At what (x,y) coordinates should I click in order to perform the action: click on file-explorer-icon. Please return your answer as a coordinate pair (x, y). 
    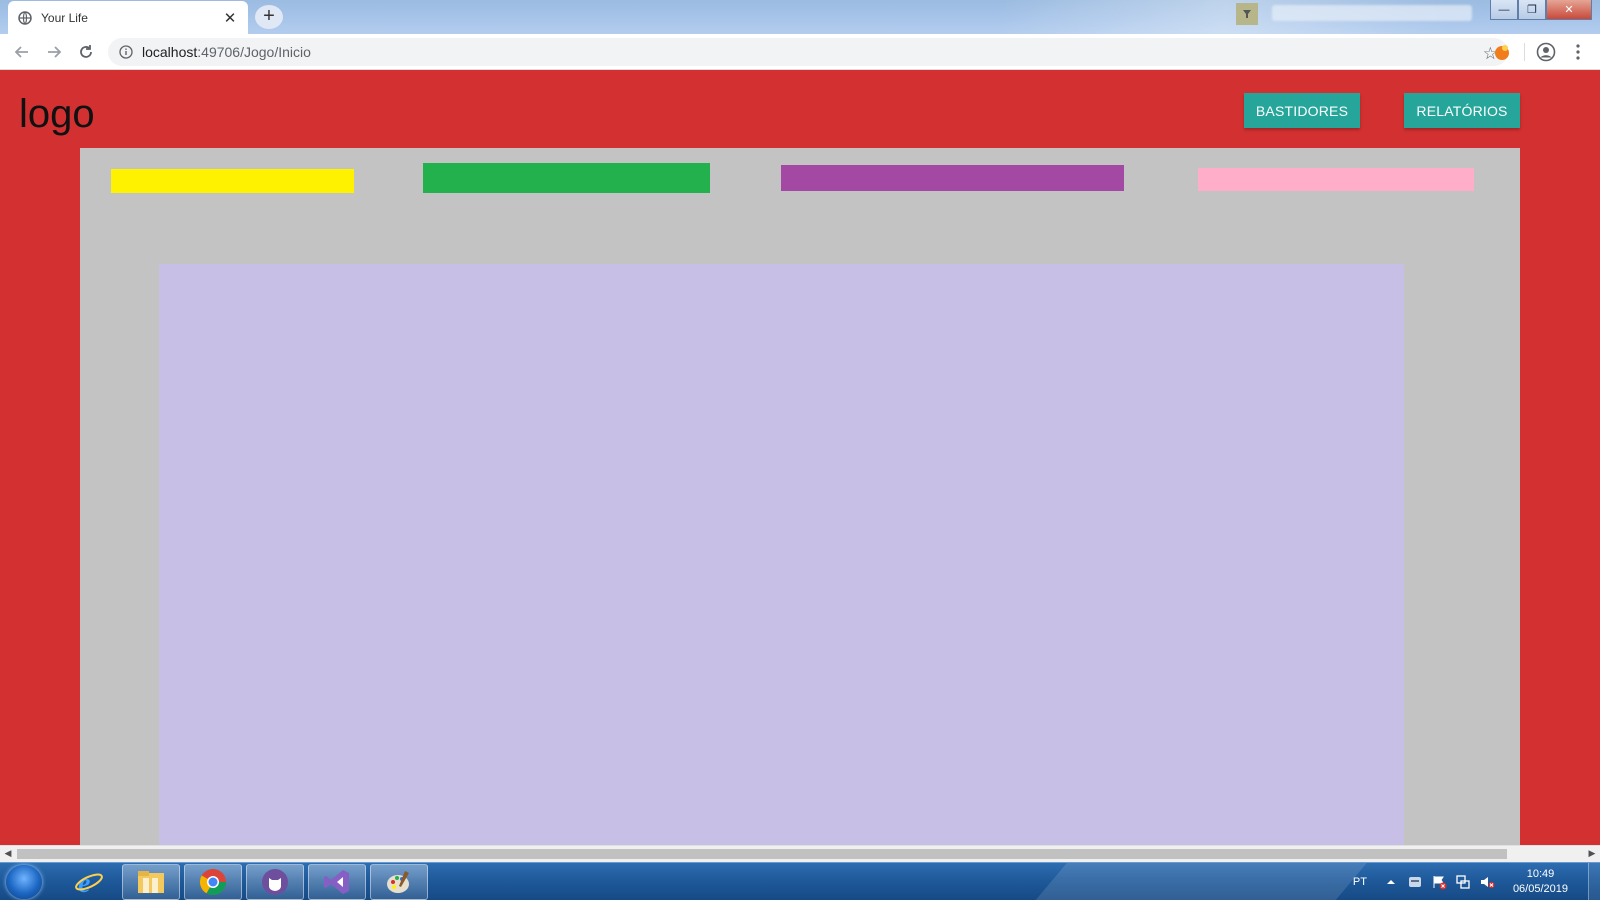
    Looking at the image, I should click on (151, 882).